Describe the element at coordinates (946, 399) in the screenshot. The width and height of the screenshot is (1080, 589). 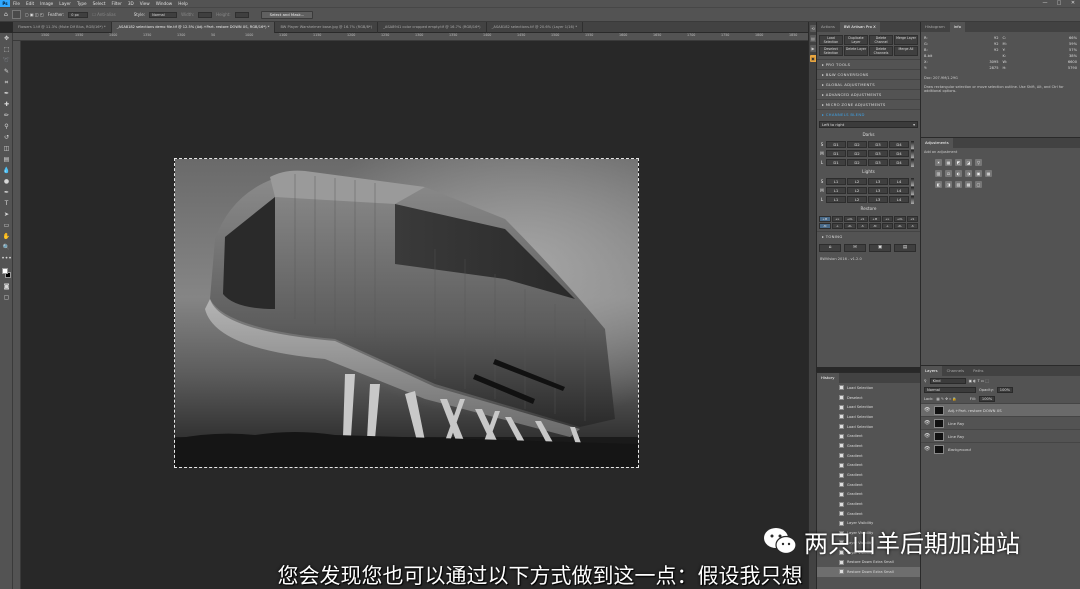
I see `lock-icons: ▦ ✎ ✥ ⌗ 🔒` at that location.